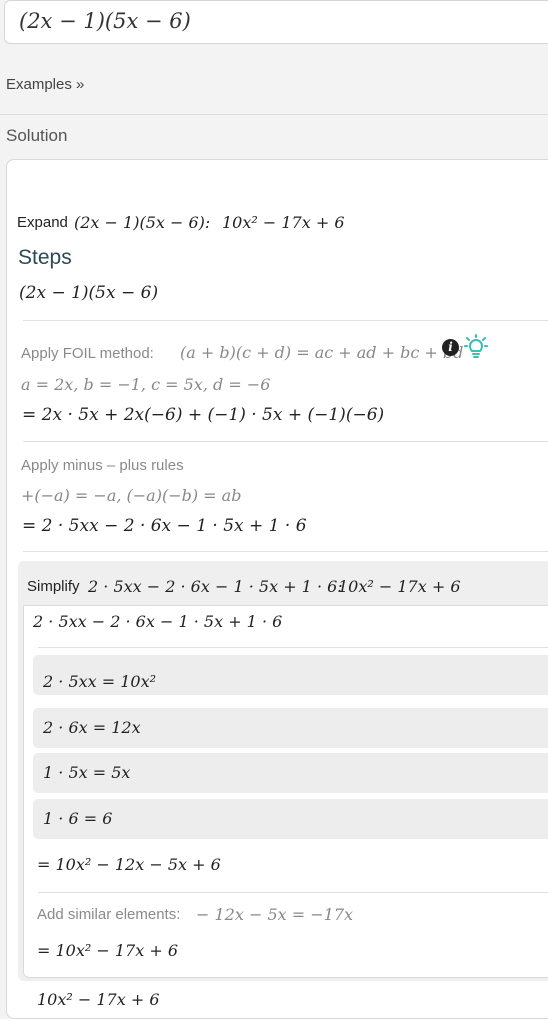  Describe the element at coordinates (78, 818) in the screenshot. I see `substep-4: 1 · 6 = 6` at that location.